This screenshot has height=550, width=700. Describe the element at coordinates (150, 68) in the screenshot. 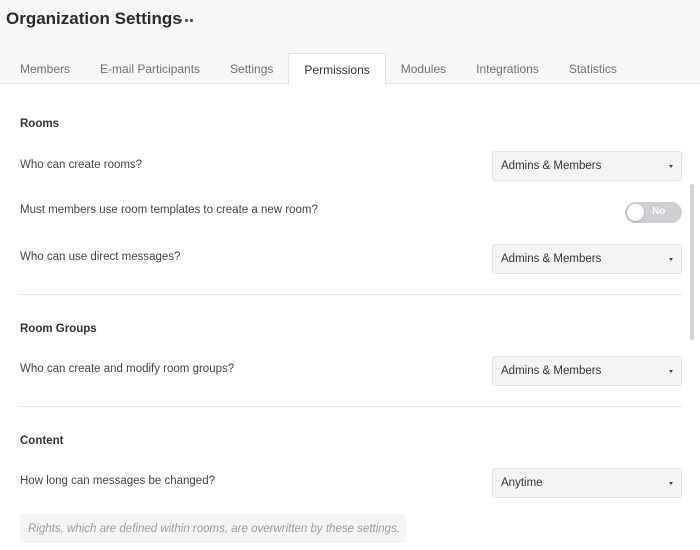

I see `tab-email-participants: E-mail Participants` at that location.